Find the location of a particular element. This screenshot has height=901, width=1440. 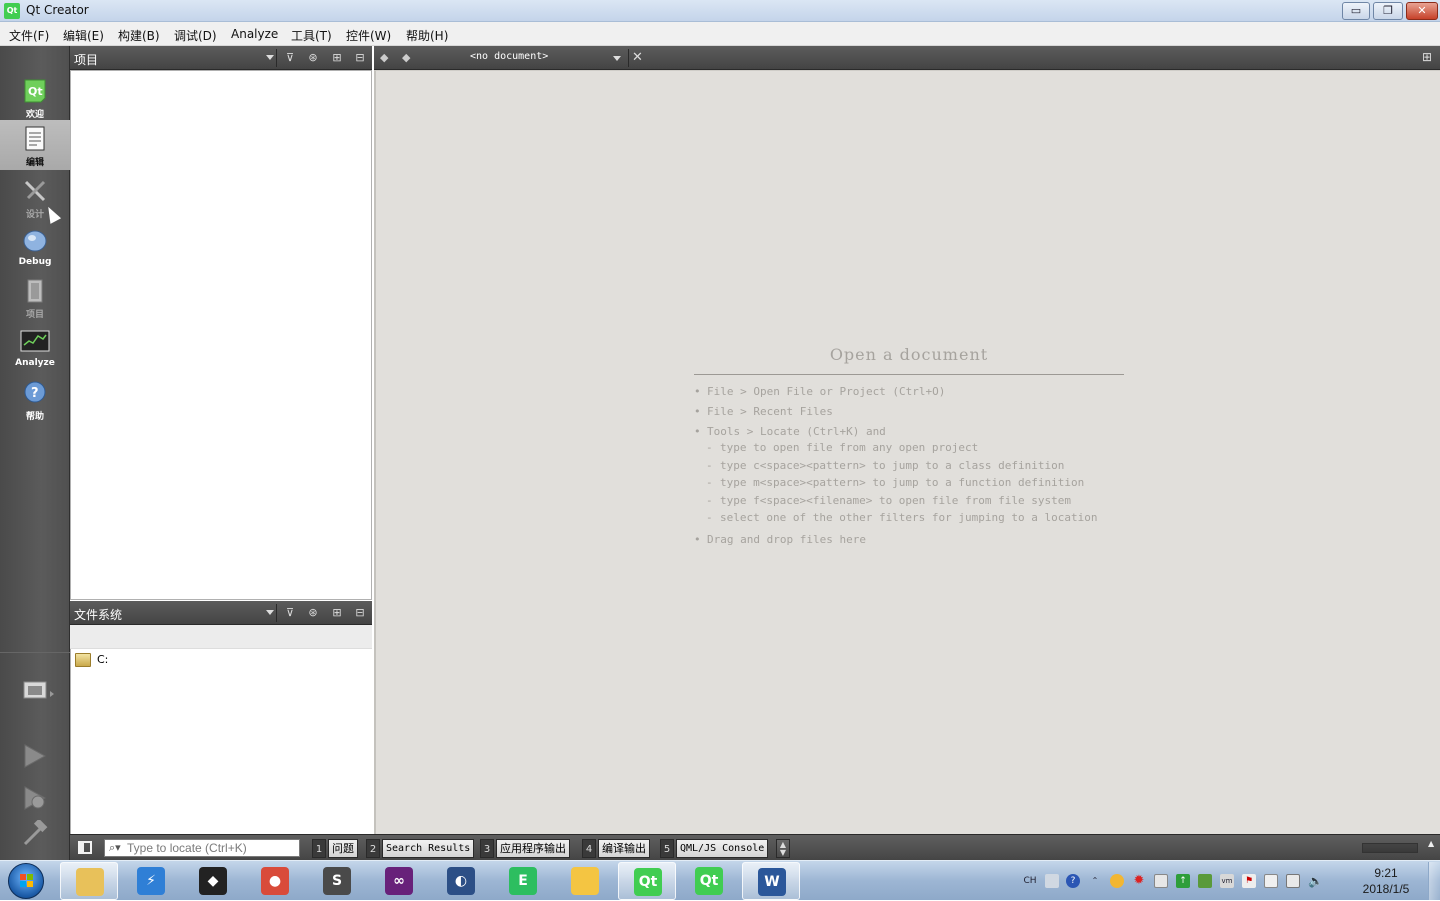

forward-arrow-icon: ◆ is located at coordinates (406, 57).